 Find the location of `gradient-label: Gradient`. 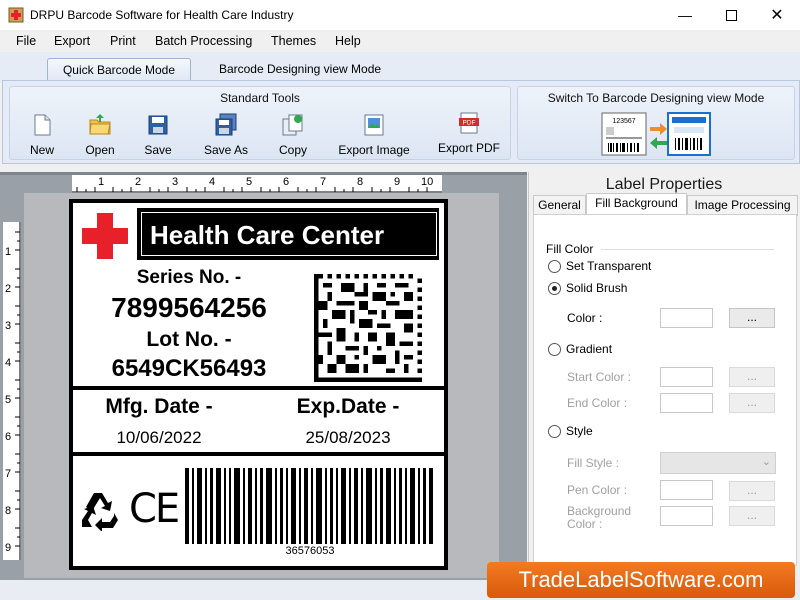

gradient-label: Gradient is located at coordinates (589, 349).